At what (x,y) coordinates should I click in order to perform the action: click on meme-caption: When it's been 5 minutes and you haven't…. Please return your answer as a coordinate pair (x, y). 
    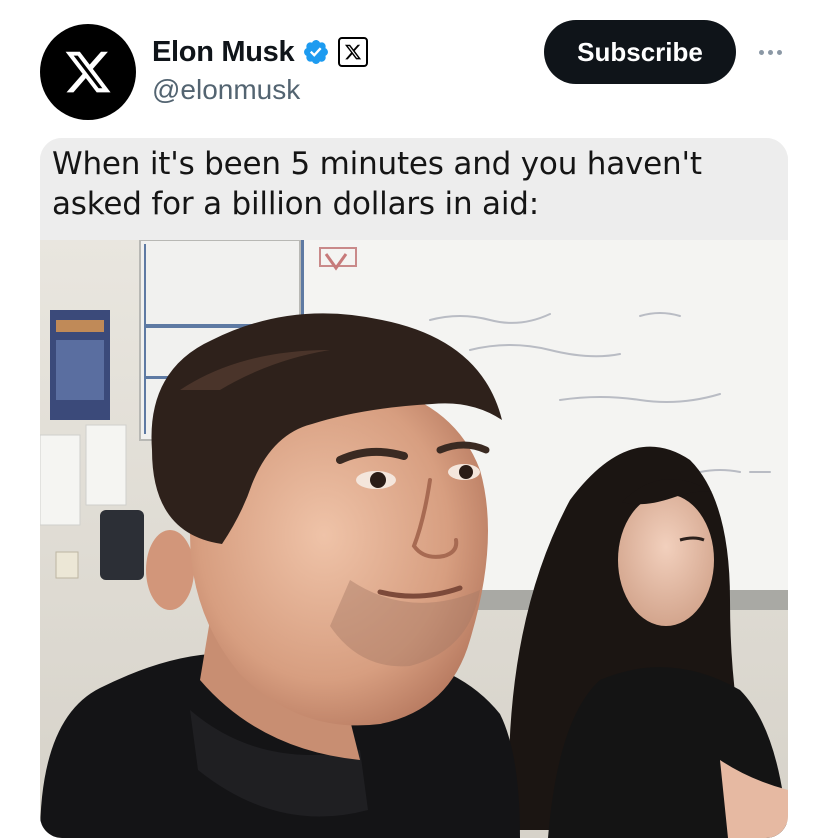
    Looking at the image, I should click on (377, 184).